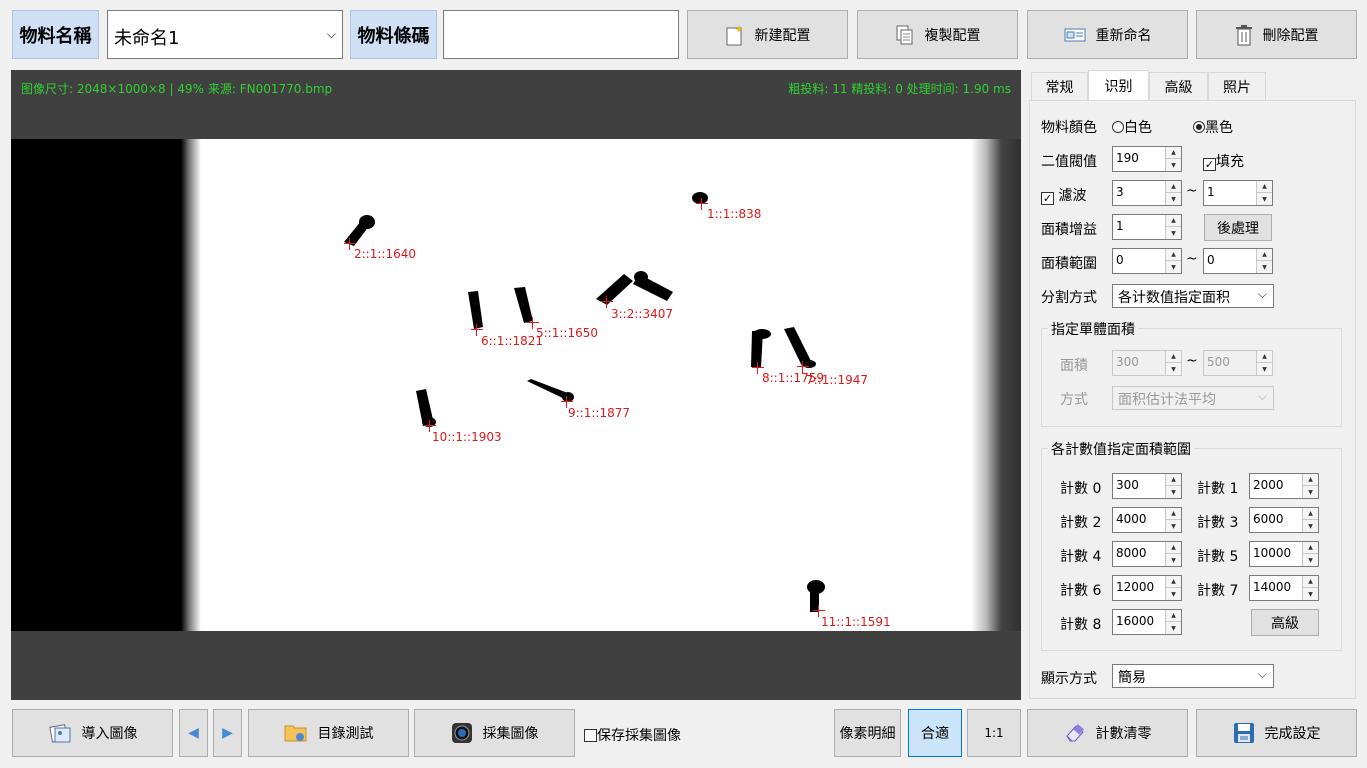  What do you see at coordinates (1069, 679) in the screenshot?
I see `display-mode-label: 顯示方式` at bounding box center [1069, 679].